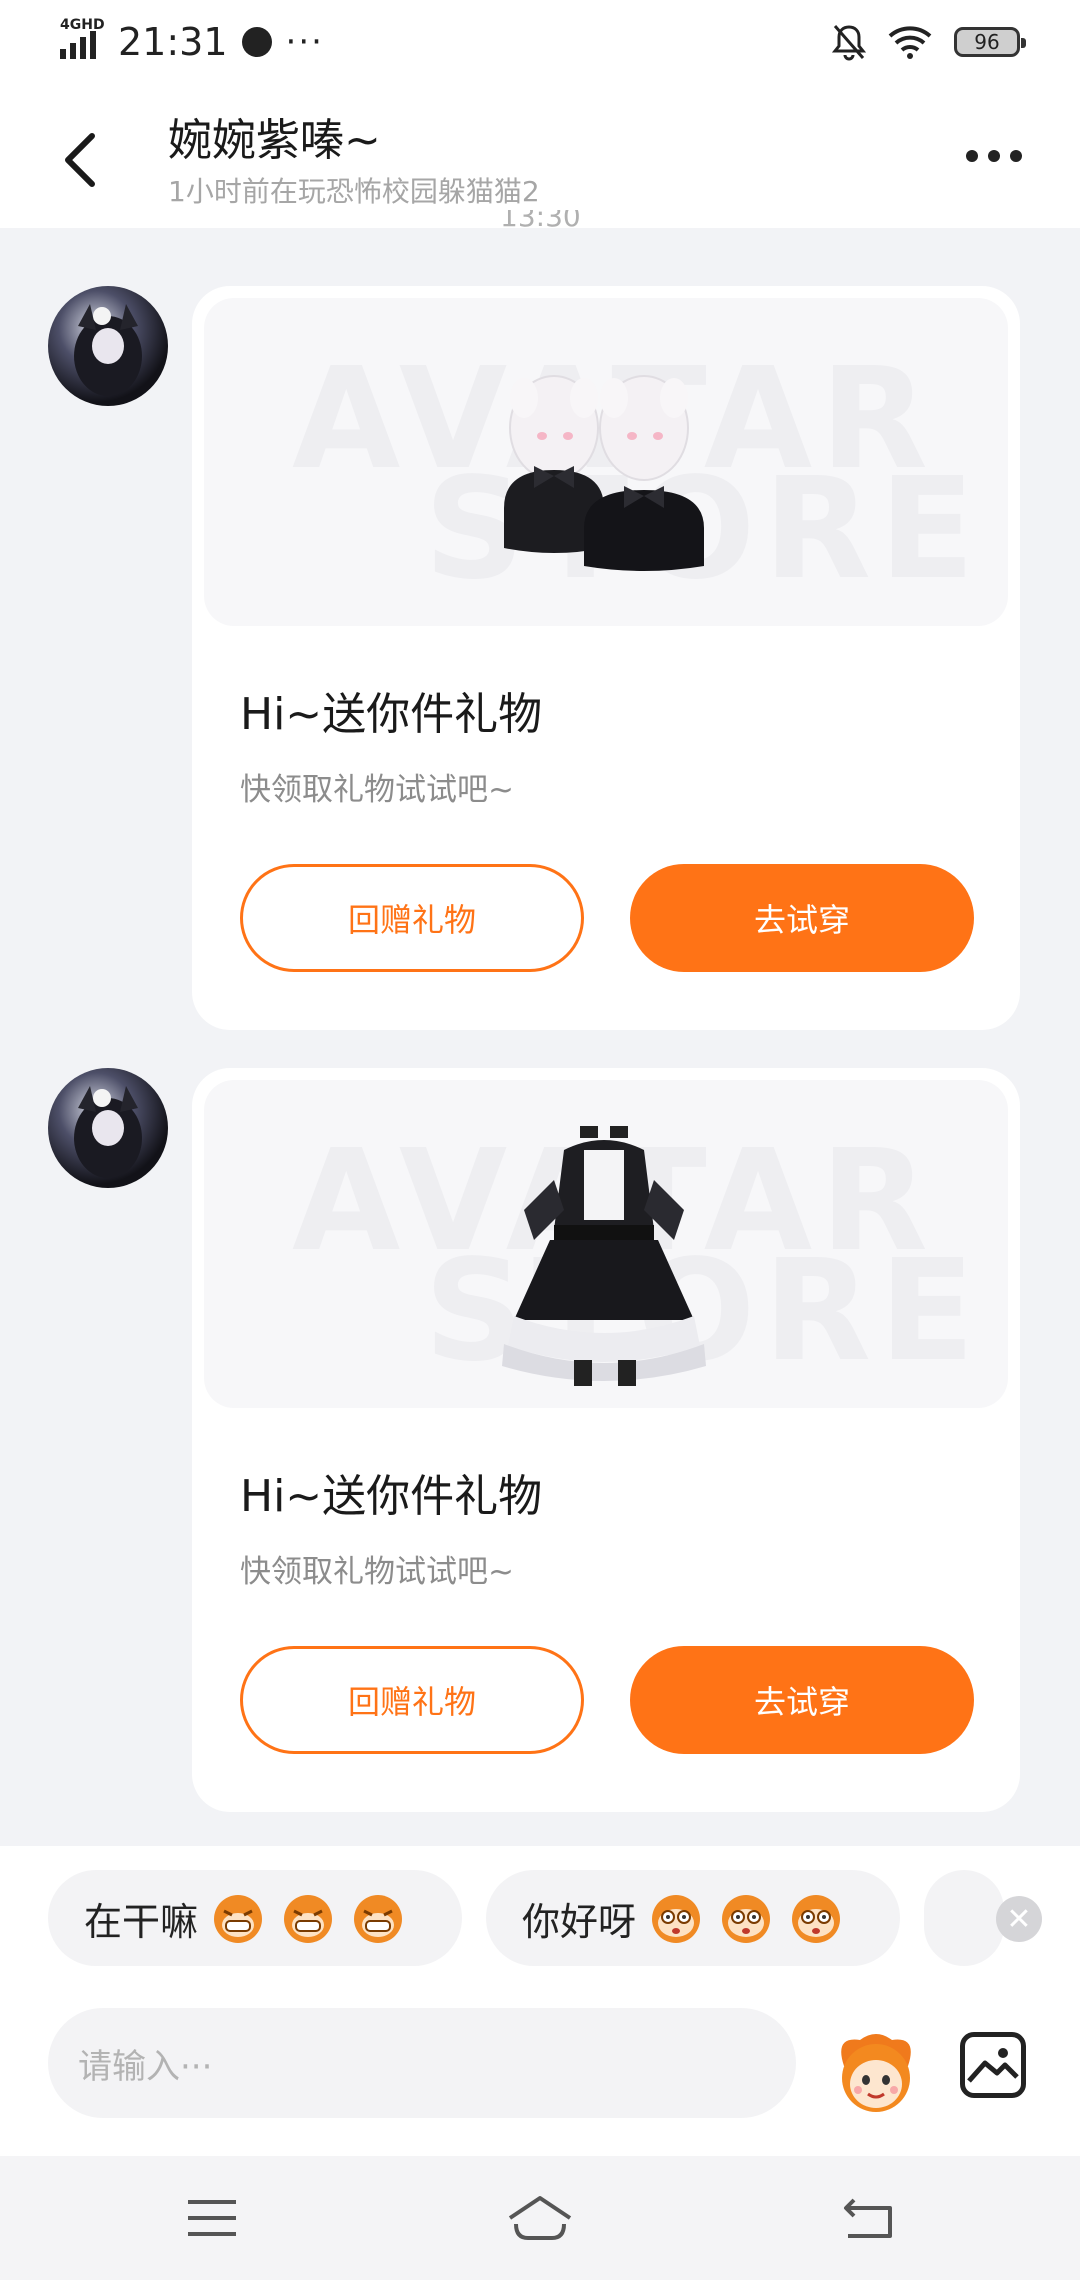 This screenshot has width=1080, height=2280. I want to click on home-icon, so click(540, 2218).